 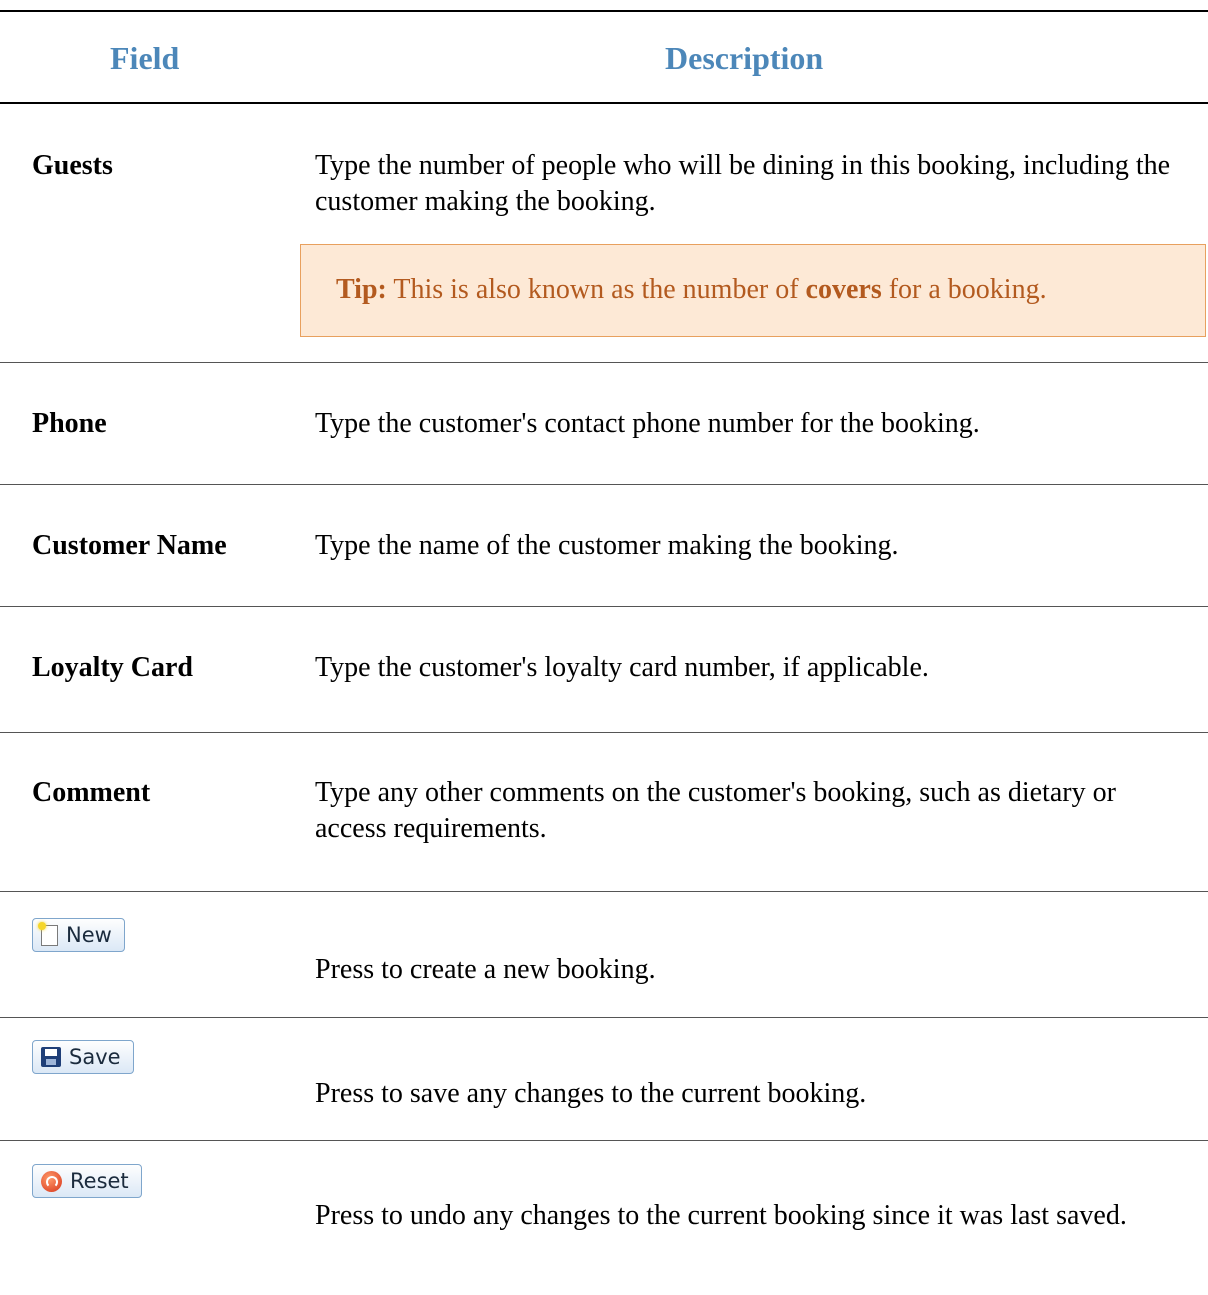 I want to click on button-description: Press to create a new booking., so click(x=485, y=969).